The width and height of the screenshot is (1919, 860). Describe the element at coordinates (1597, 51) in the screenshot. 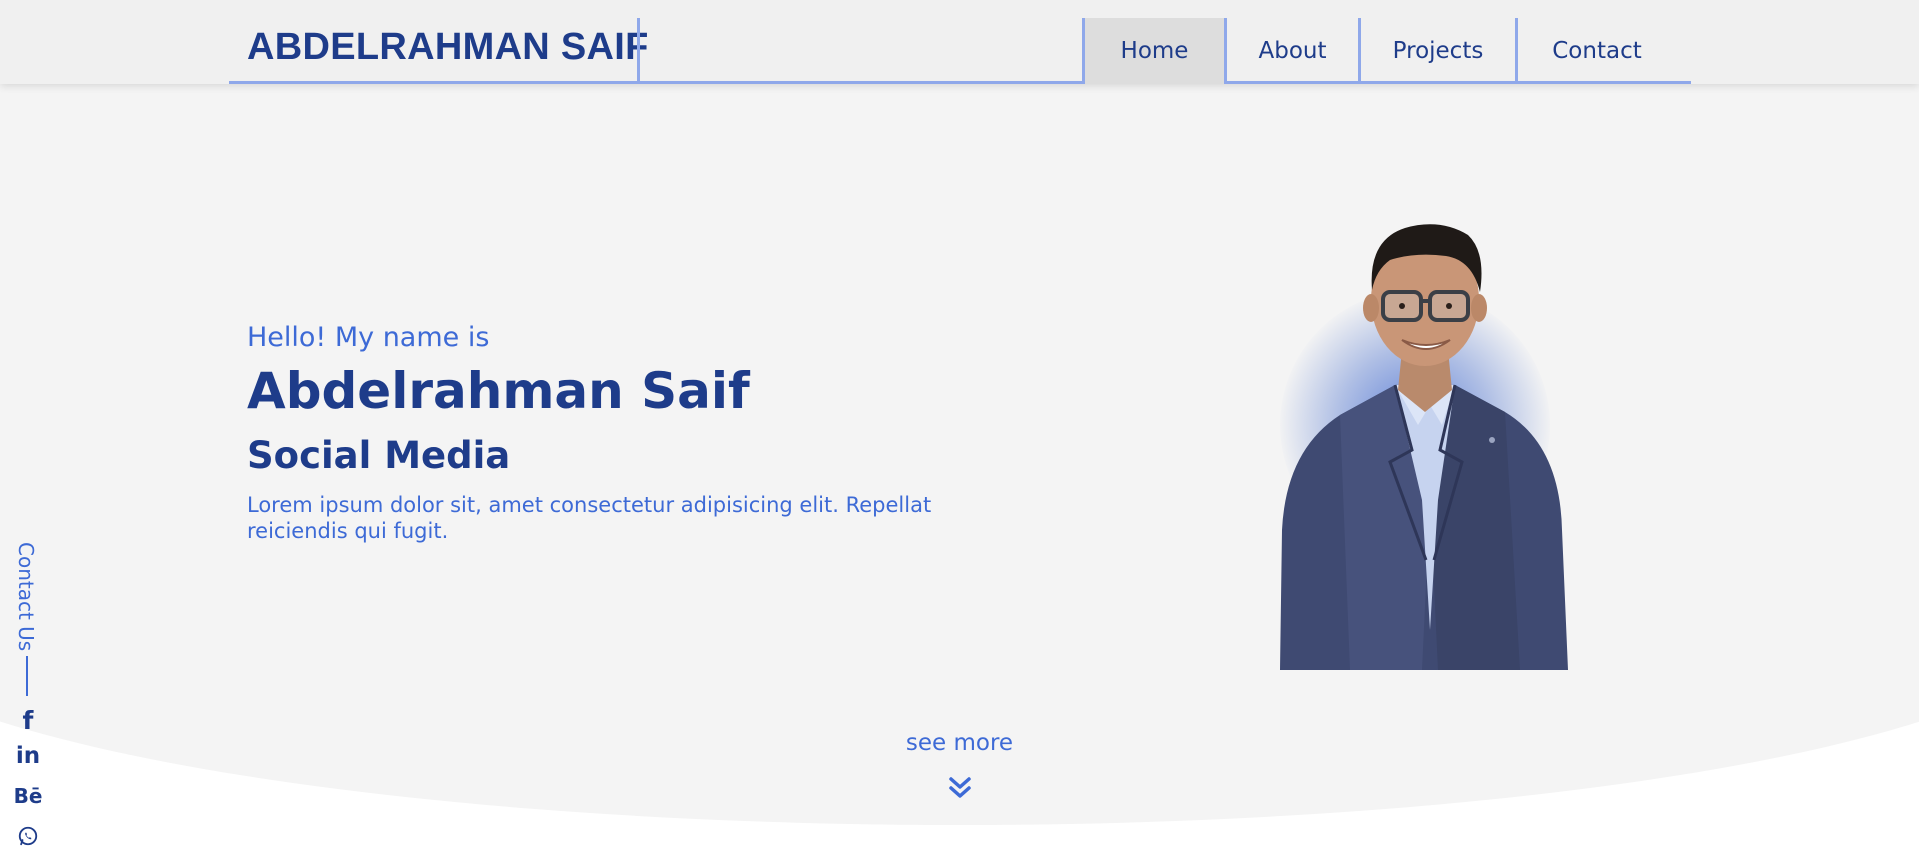

I see `nav-contact: Contact` at that location.